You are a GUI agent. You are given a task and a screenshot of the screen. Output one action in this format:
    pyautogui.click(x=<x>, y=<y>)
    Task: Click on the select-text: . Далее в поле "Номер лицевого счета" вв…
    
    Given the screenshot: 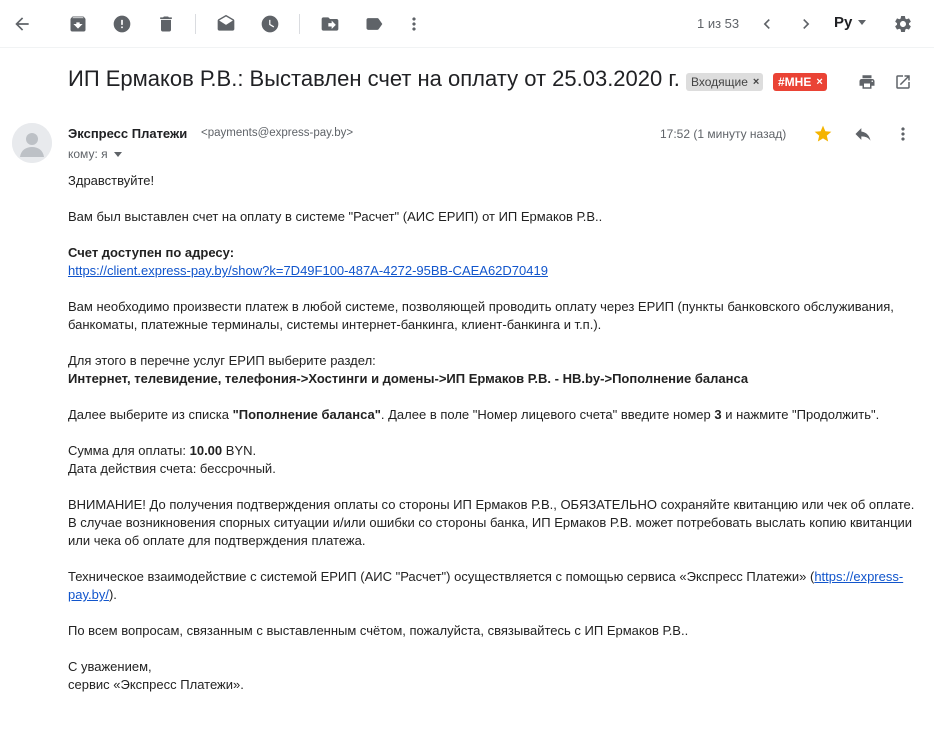 What is the action you would take?
    pyautogui.click(x=547, y=414)
    